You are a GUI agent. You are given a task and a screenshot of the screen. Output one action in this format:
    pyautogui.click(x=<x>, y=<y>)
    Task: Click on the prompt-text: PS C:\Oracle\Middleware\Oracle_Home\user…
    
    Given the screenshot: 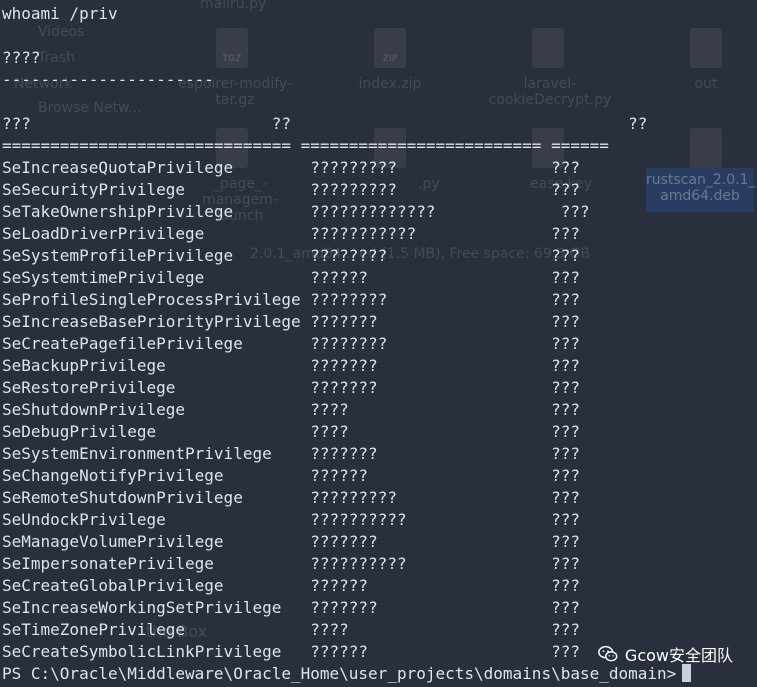 What is the action you would take?
    pyautogui.click(x=339, y=673)
    